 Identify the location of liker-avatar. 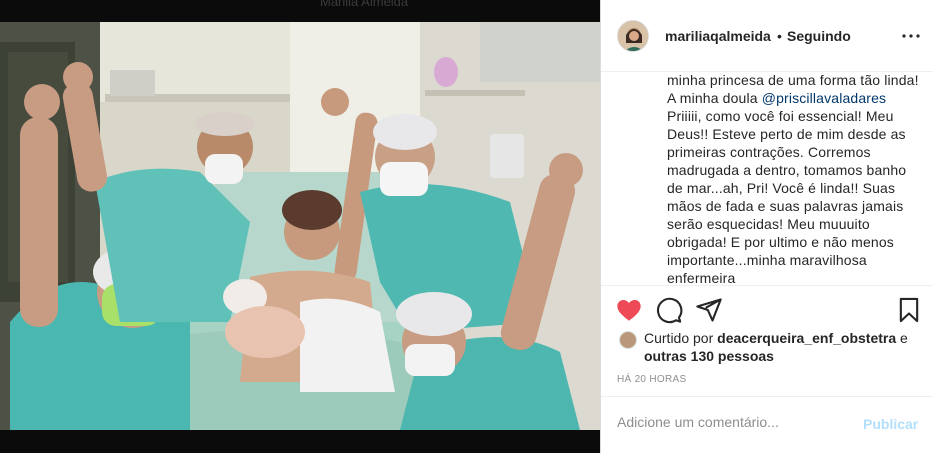
(628, 340).